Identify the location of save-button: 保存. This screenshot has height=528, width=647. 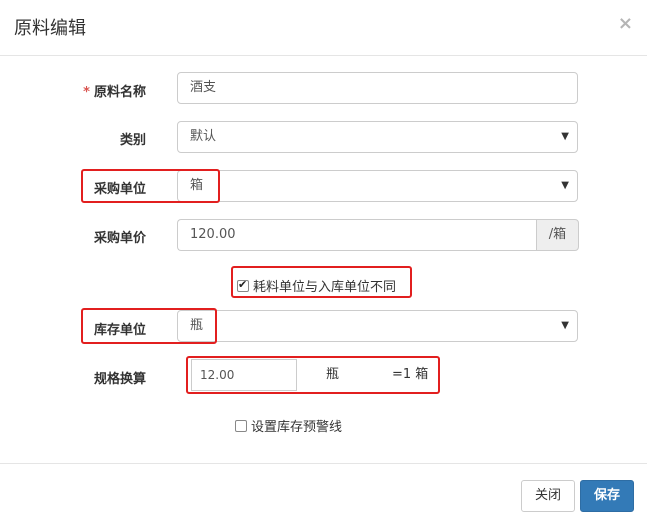
(607, 496).